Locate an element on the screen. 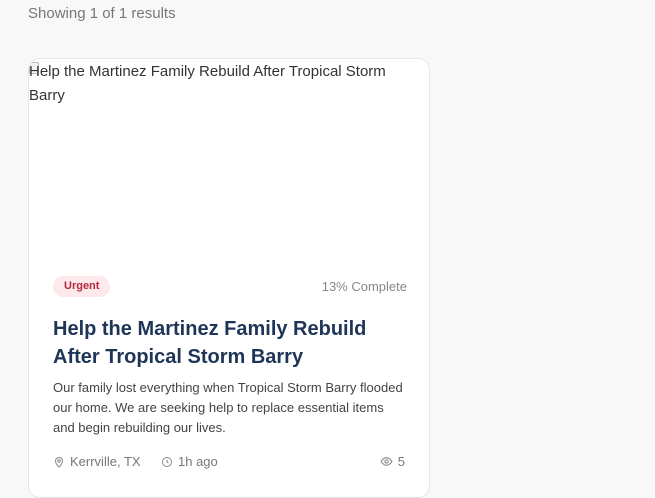 This screenshot has width=655, height=498. card-footer: Kerrville, TX 1h ago 5 is located at coordinates (230, 463).